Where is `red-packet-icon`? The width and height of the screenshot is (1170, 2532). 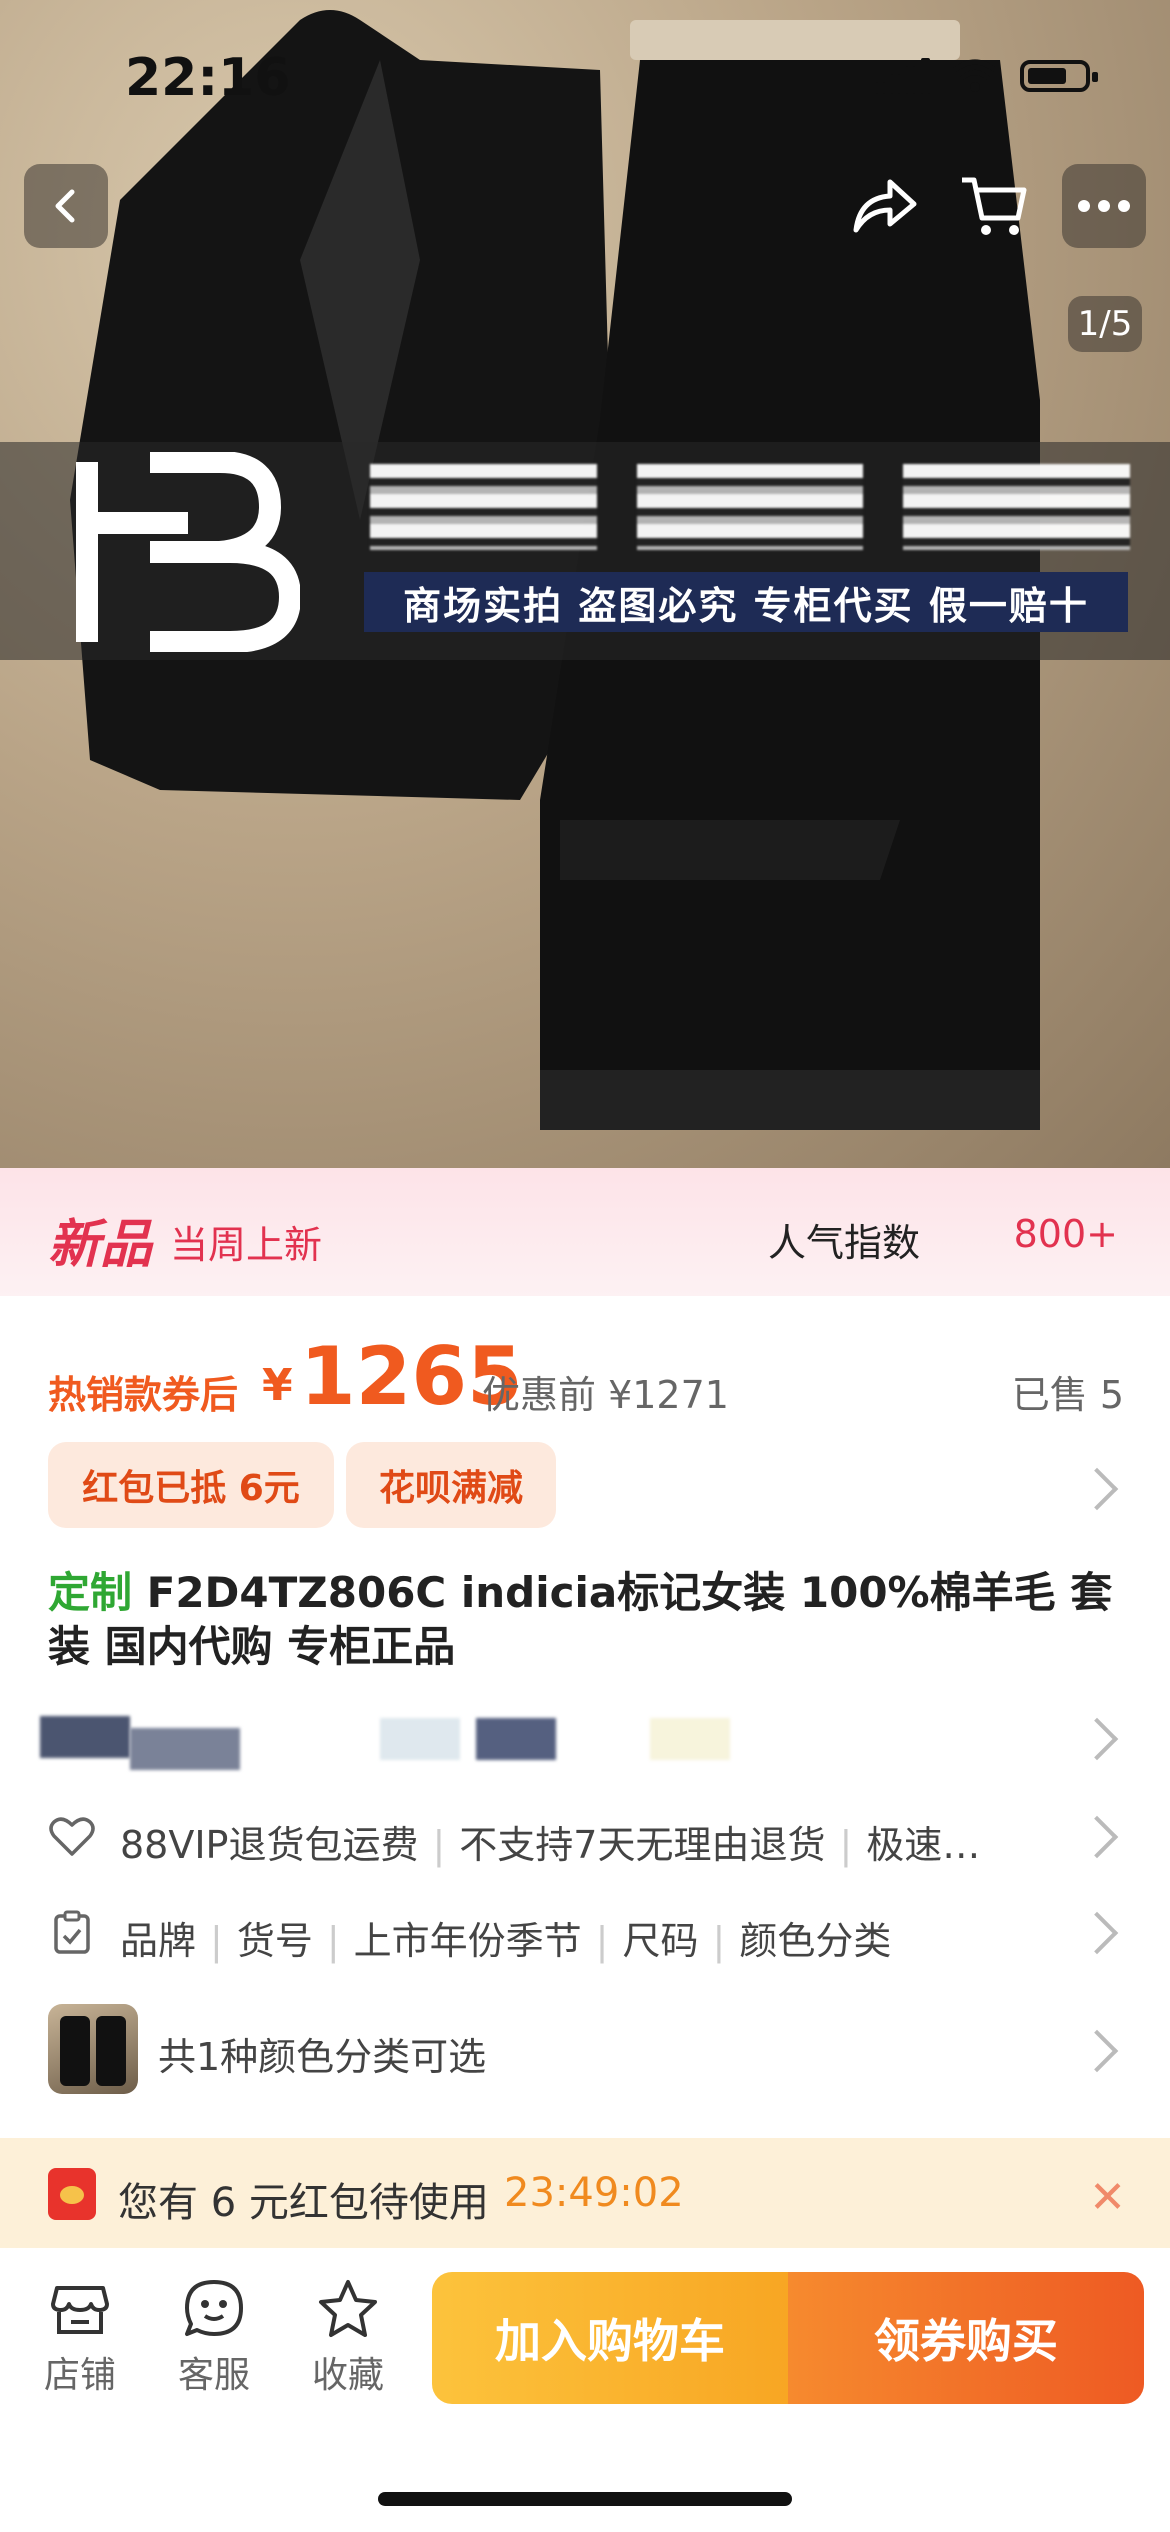
red-packet-icon is located at coordinates (72, 2194).